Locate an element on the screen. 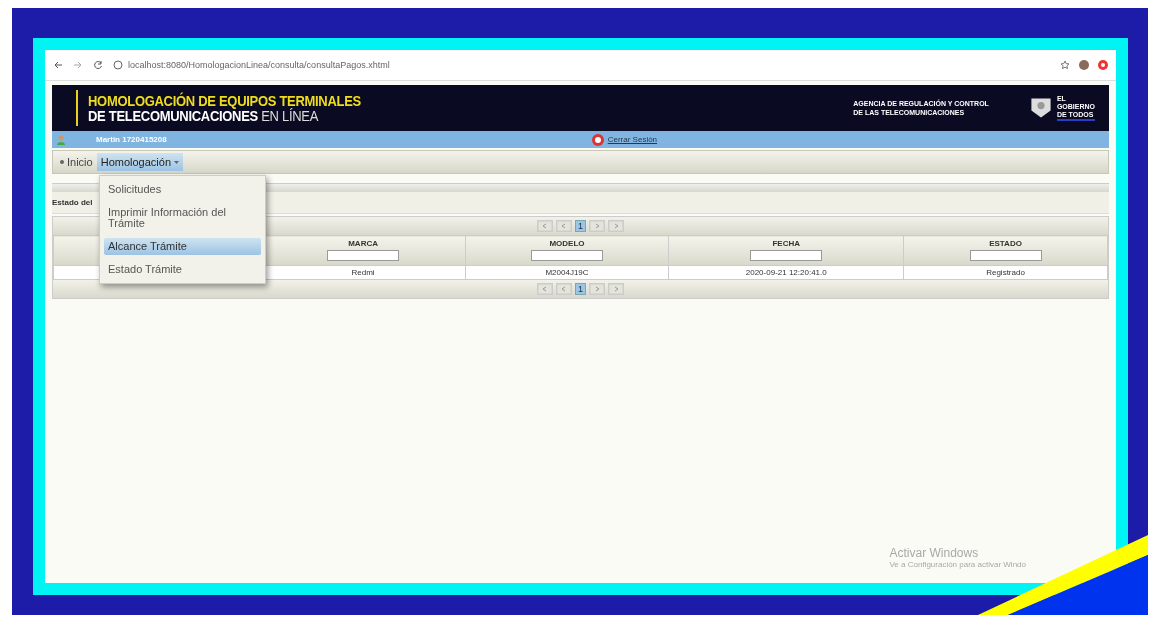 Image resolution: width=1150 pixels, height=621 pixels. caret-icon is located at coordinates (176, 162).